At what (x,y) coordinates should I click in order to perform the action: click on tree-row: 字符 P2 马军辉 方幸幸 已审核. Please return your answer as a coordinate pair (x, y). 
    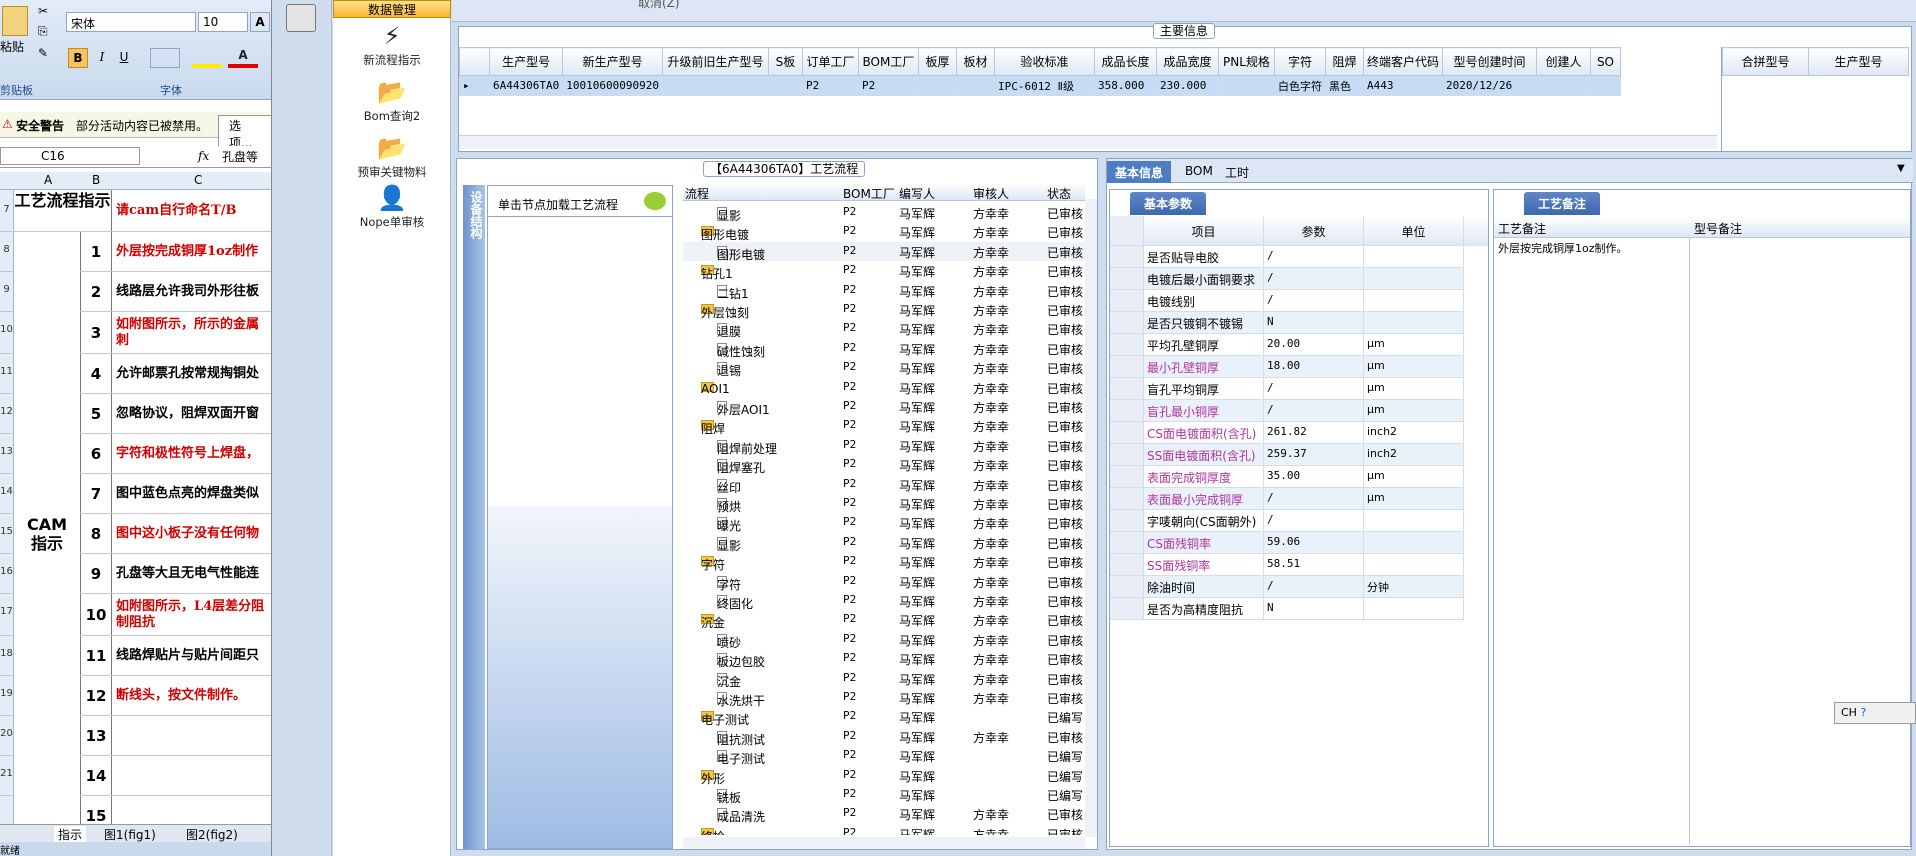
    Looking at the image, I should click on (884, 582).